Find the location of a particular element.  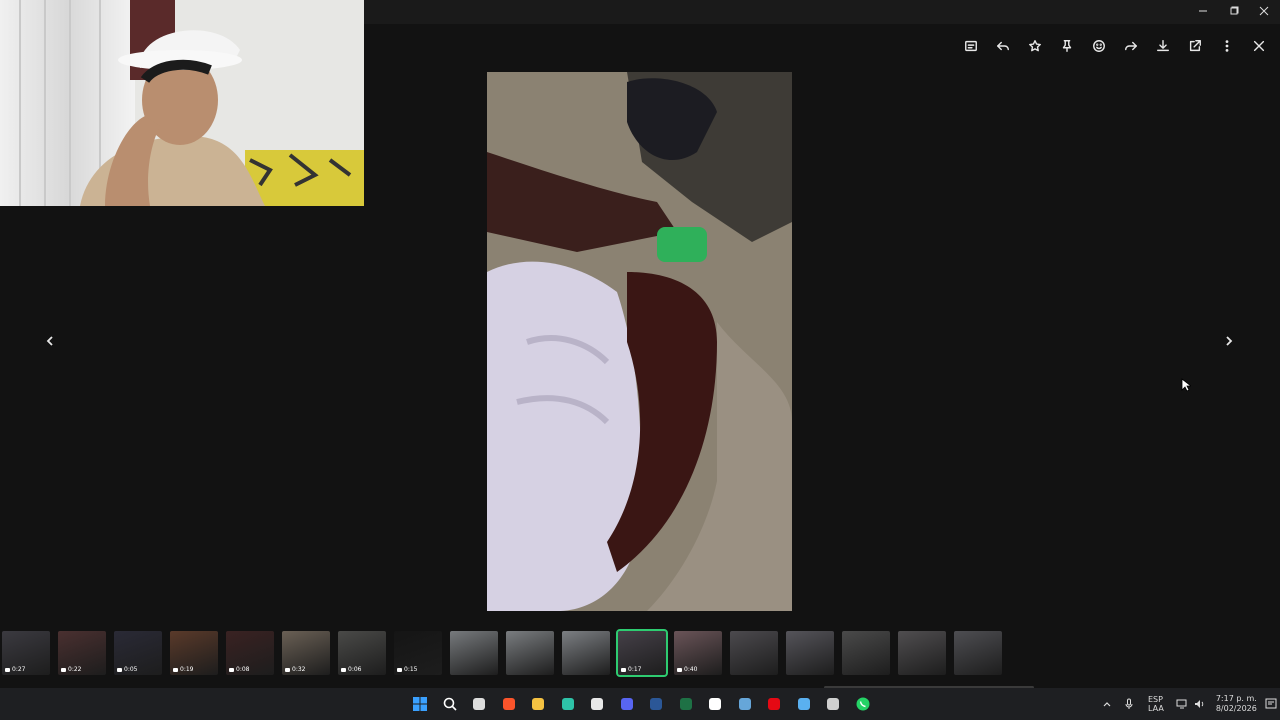

microphone-icon is located at coordinates (1129, 704).